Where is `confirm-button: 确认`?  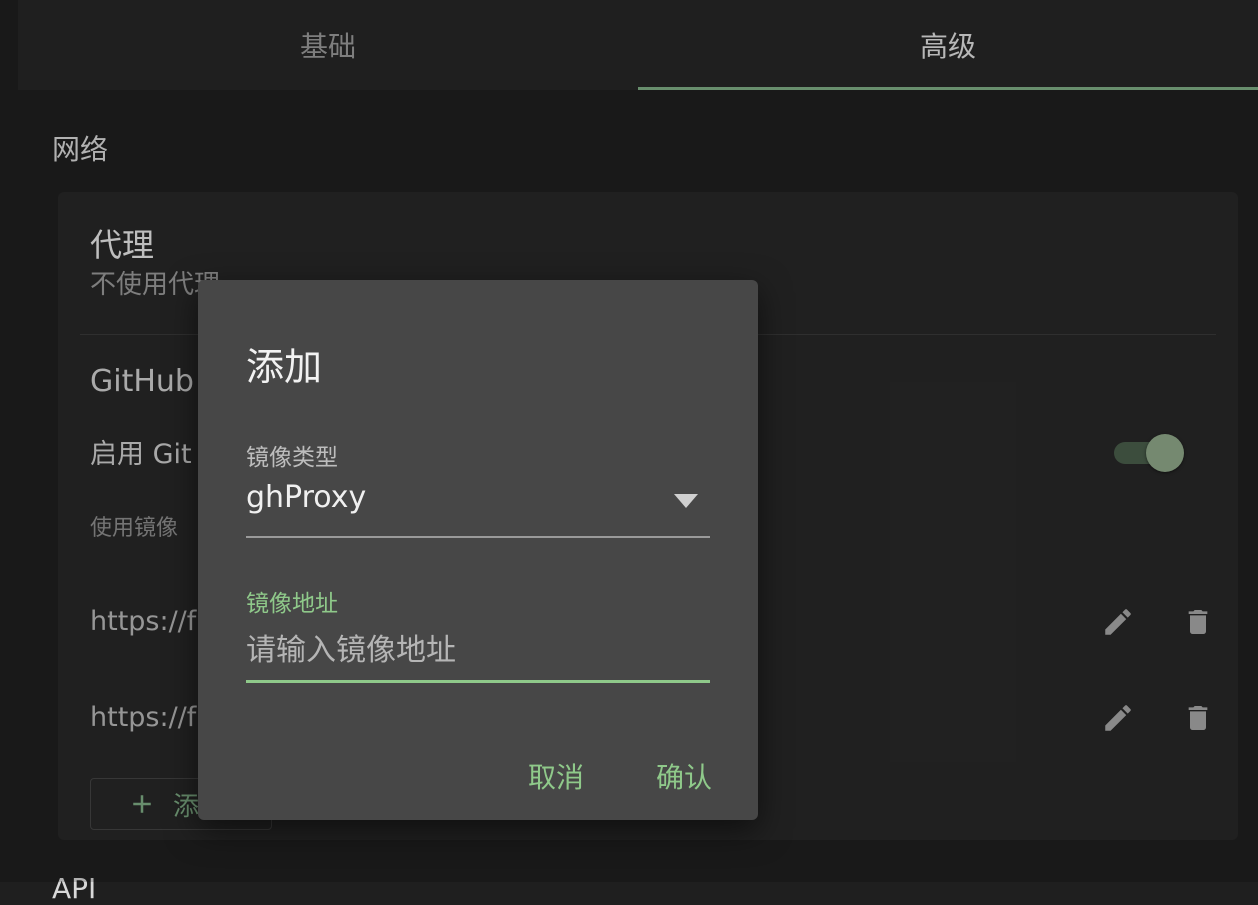
confirm-button: 确认 is located at coordinates (684, 776).